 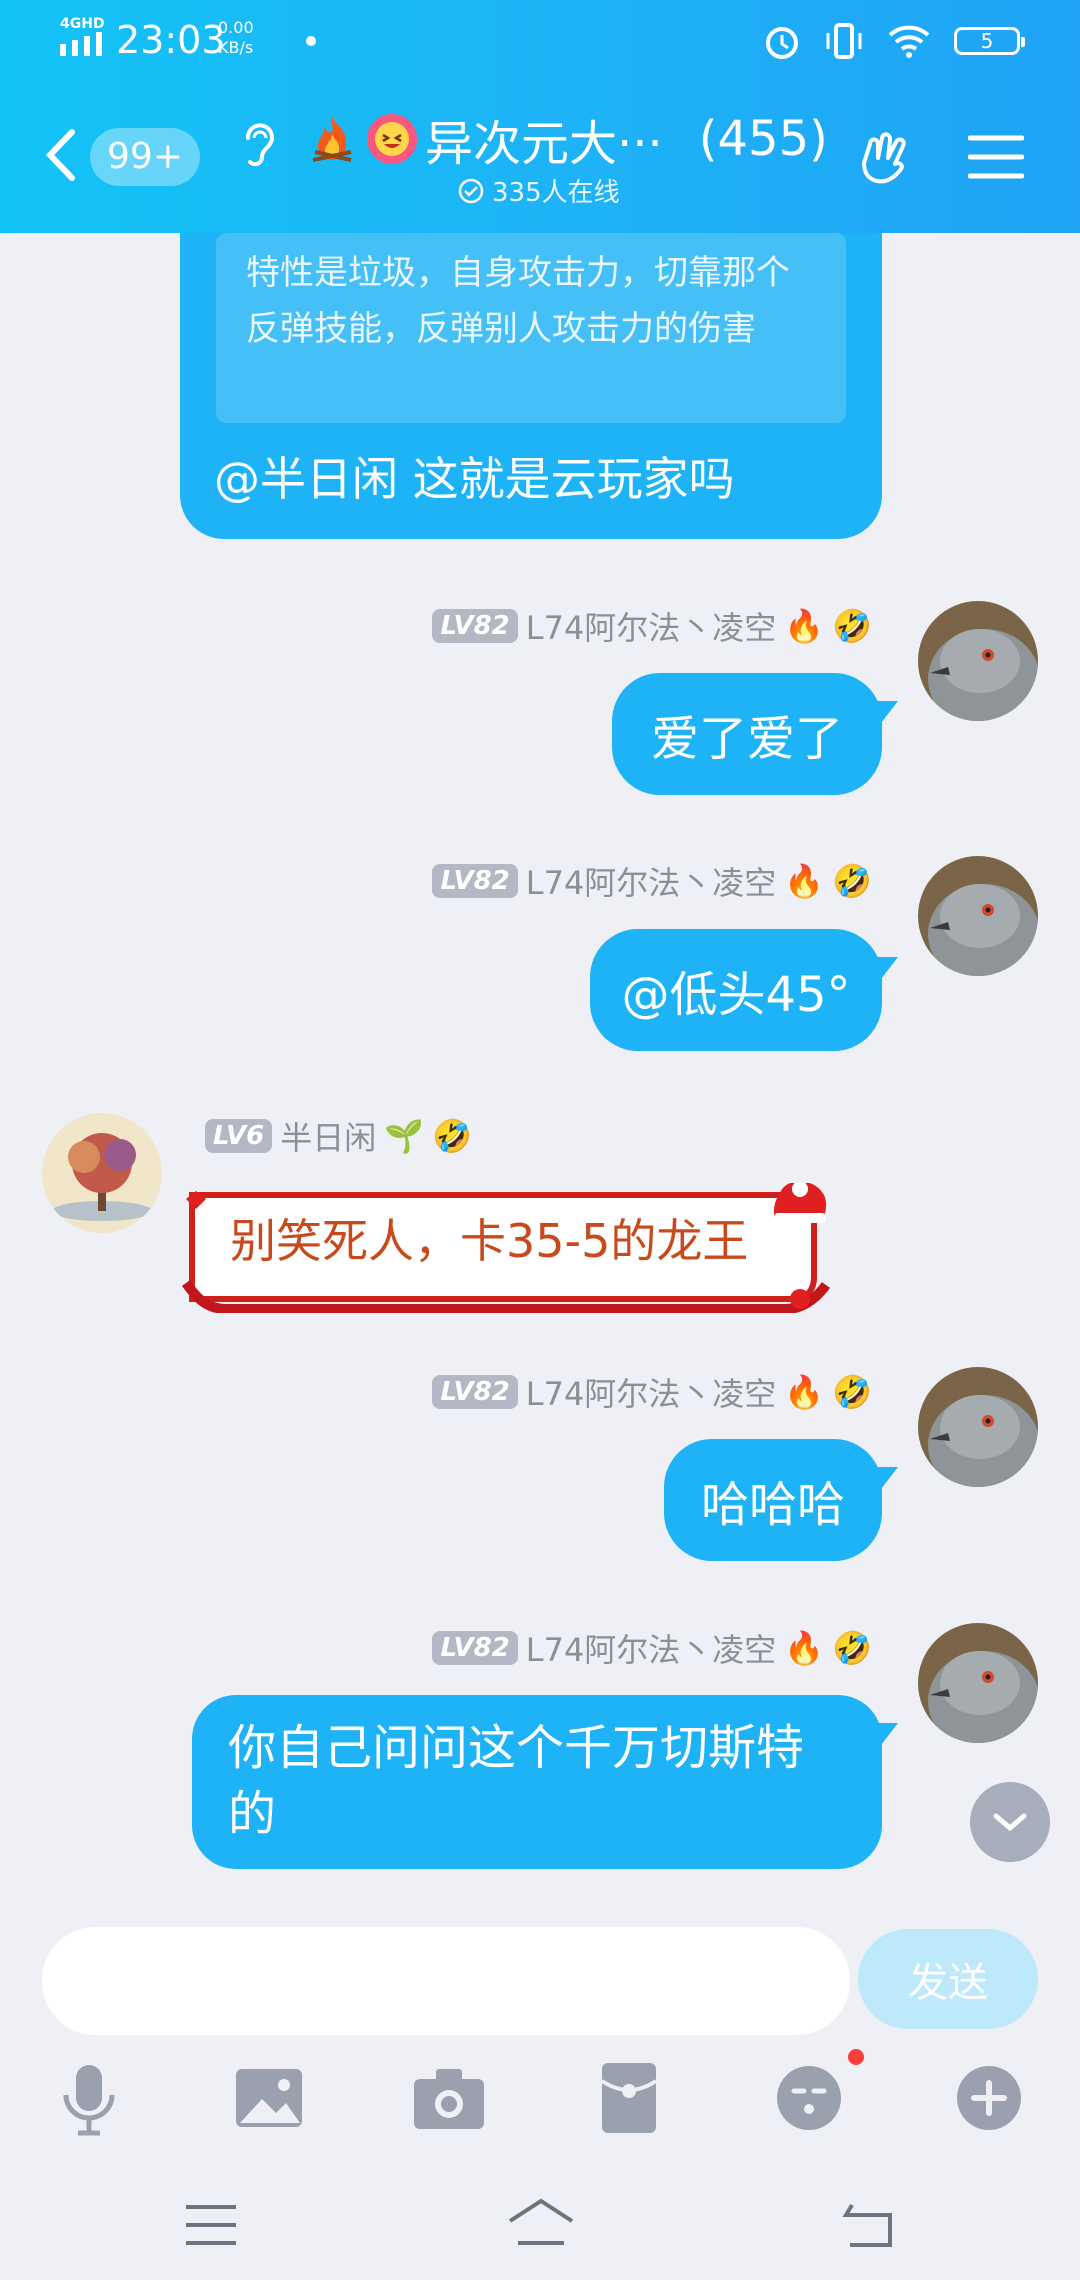 I want to click on message-sender-row: LV6 半日闲 🌱 🤣, so click(x=338, y=1136).